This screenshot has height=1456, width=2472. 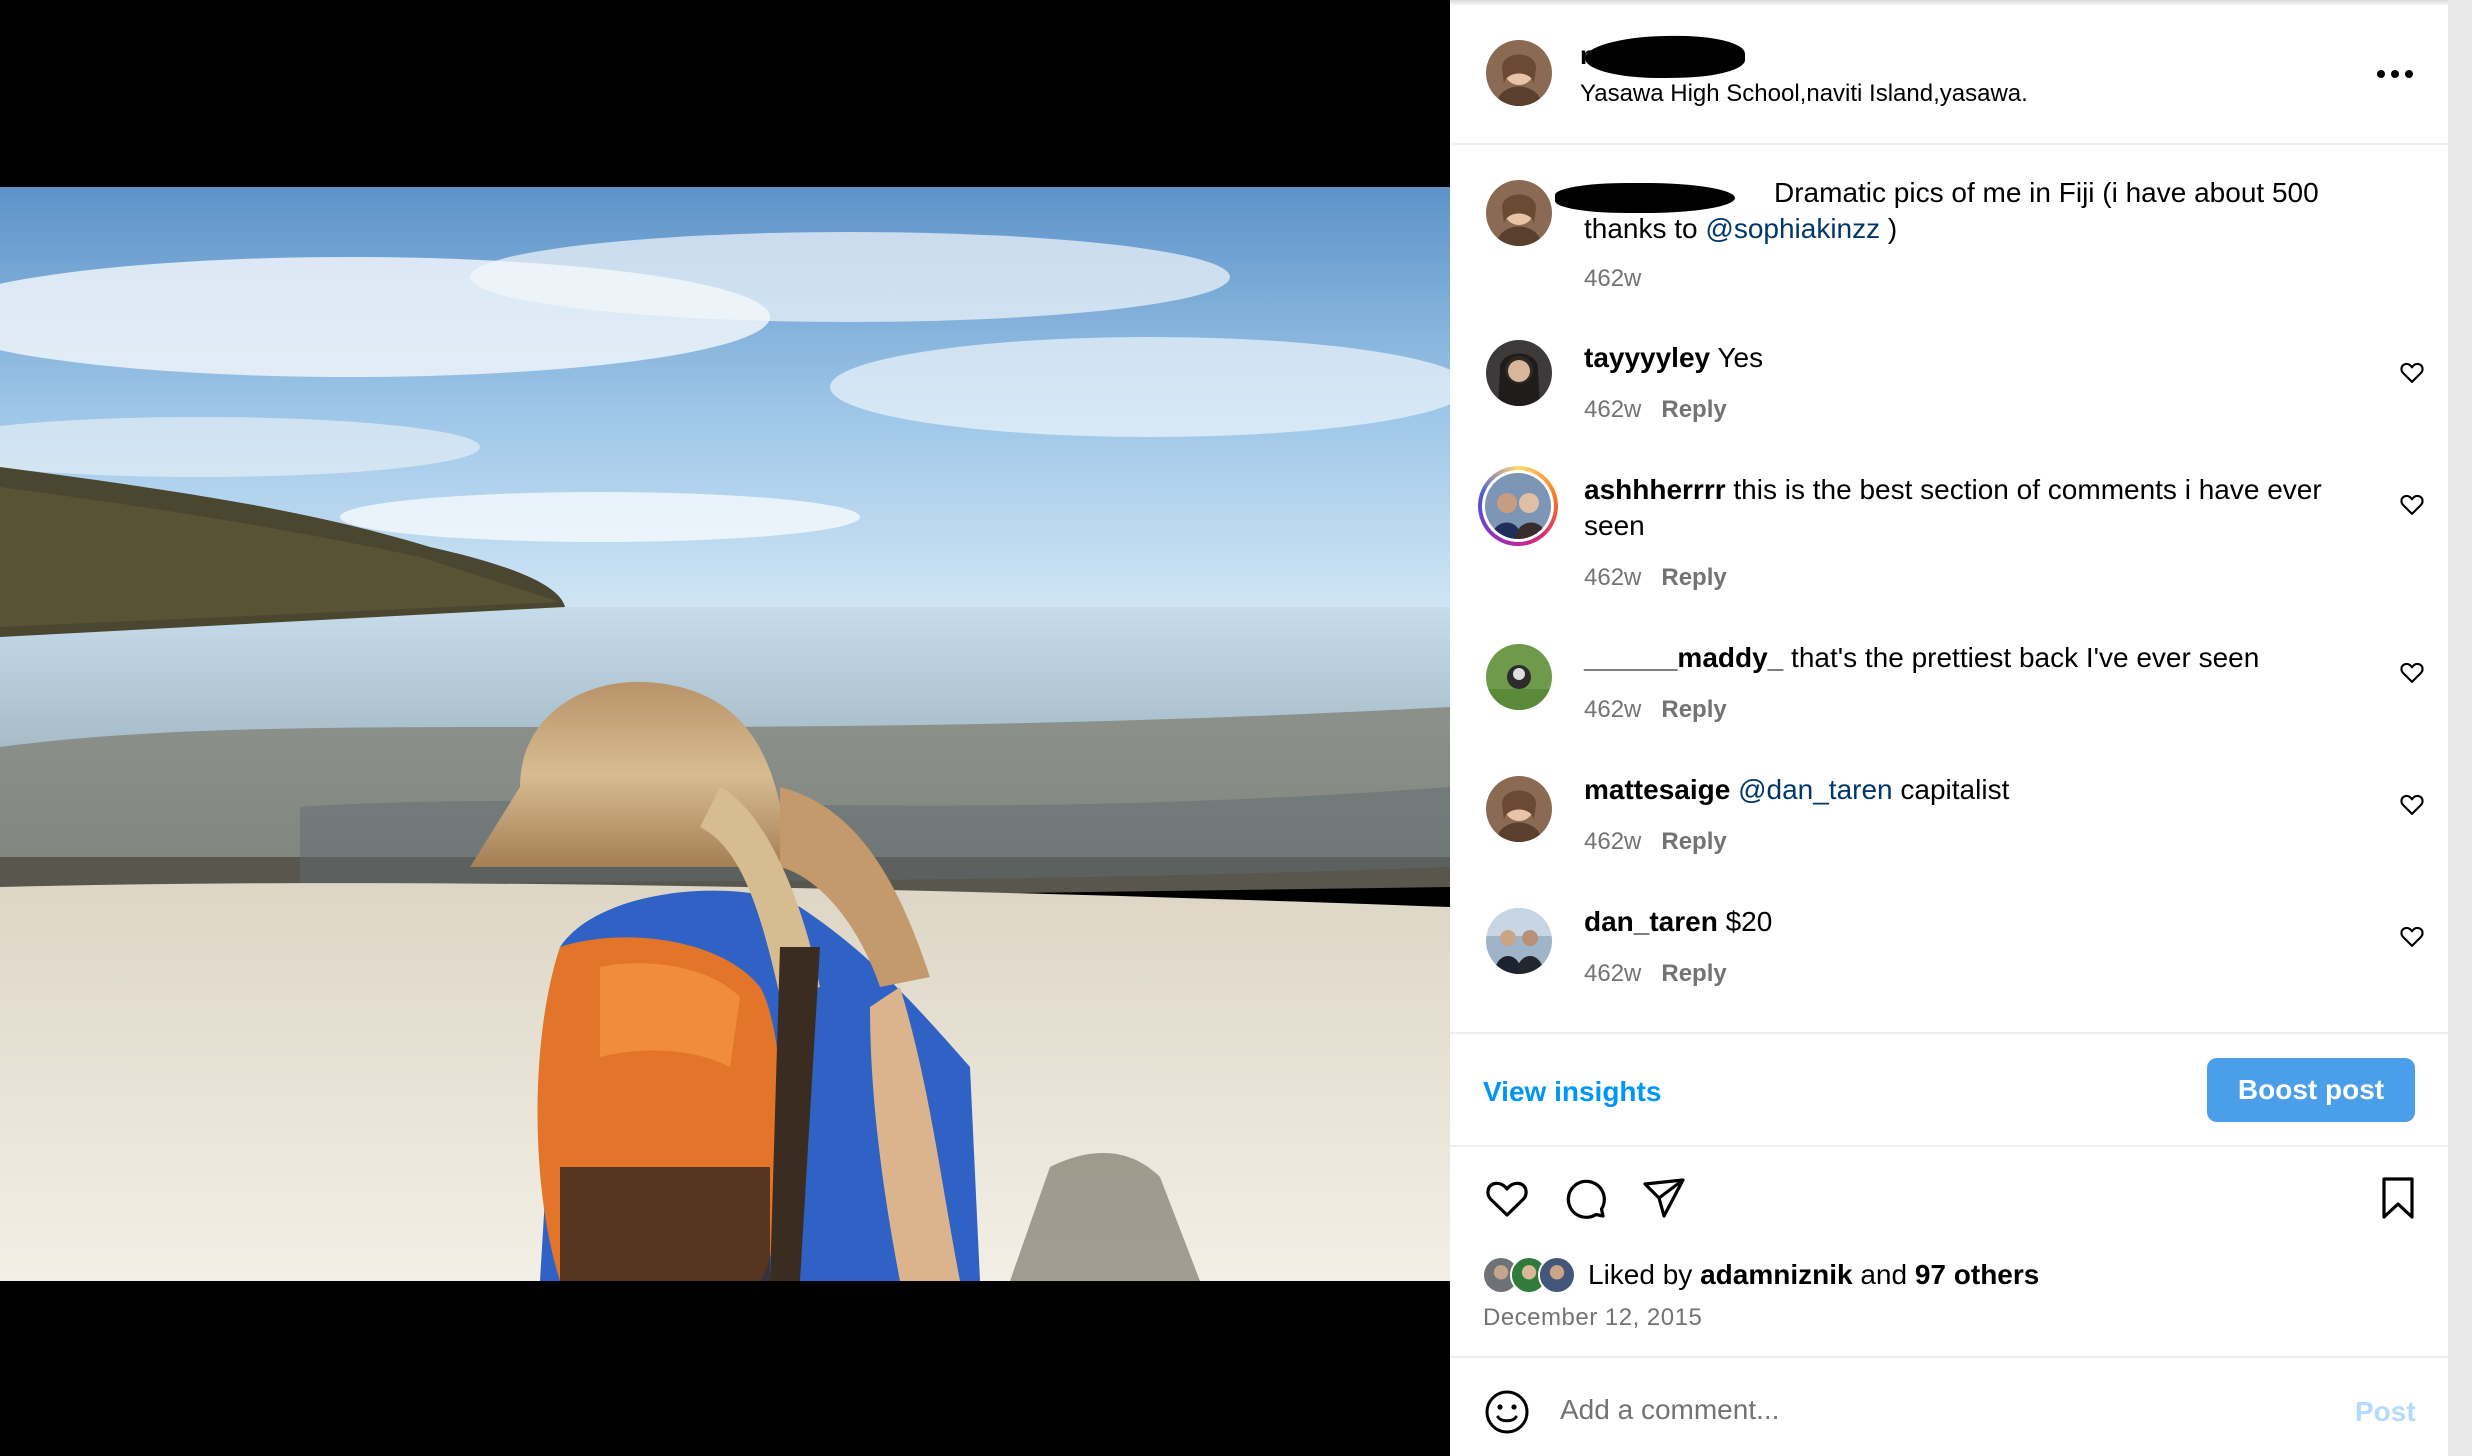 What do you see at coordinates (1613, 278) in the screenshot?
I see `caption-time: 462w` at bounding box center [1613, 278].